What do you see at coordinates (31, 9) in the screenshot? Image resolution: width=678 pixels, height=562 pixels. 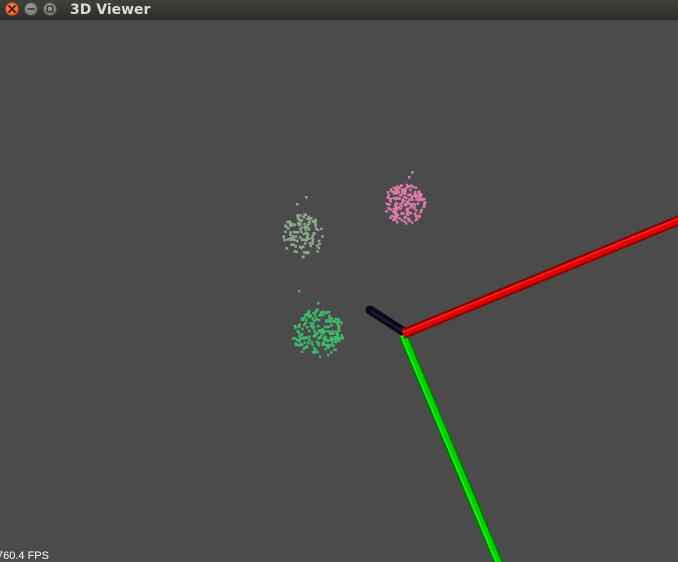 I see `minimize-button` at bounding box center [31, 9].